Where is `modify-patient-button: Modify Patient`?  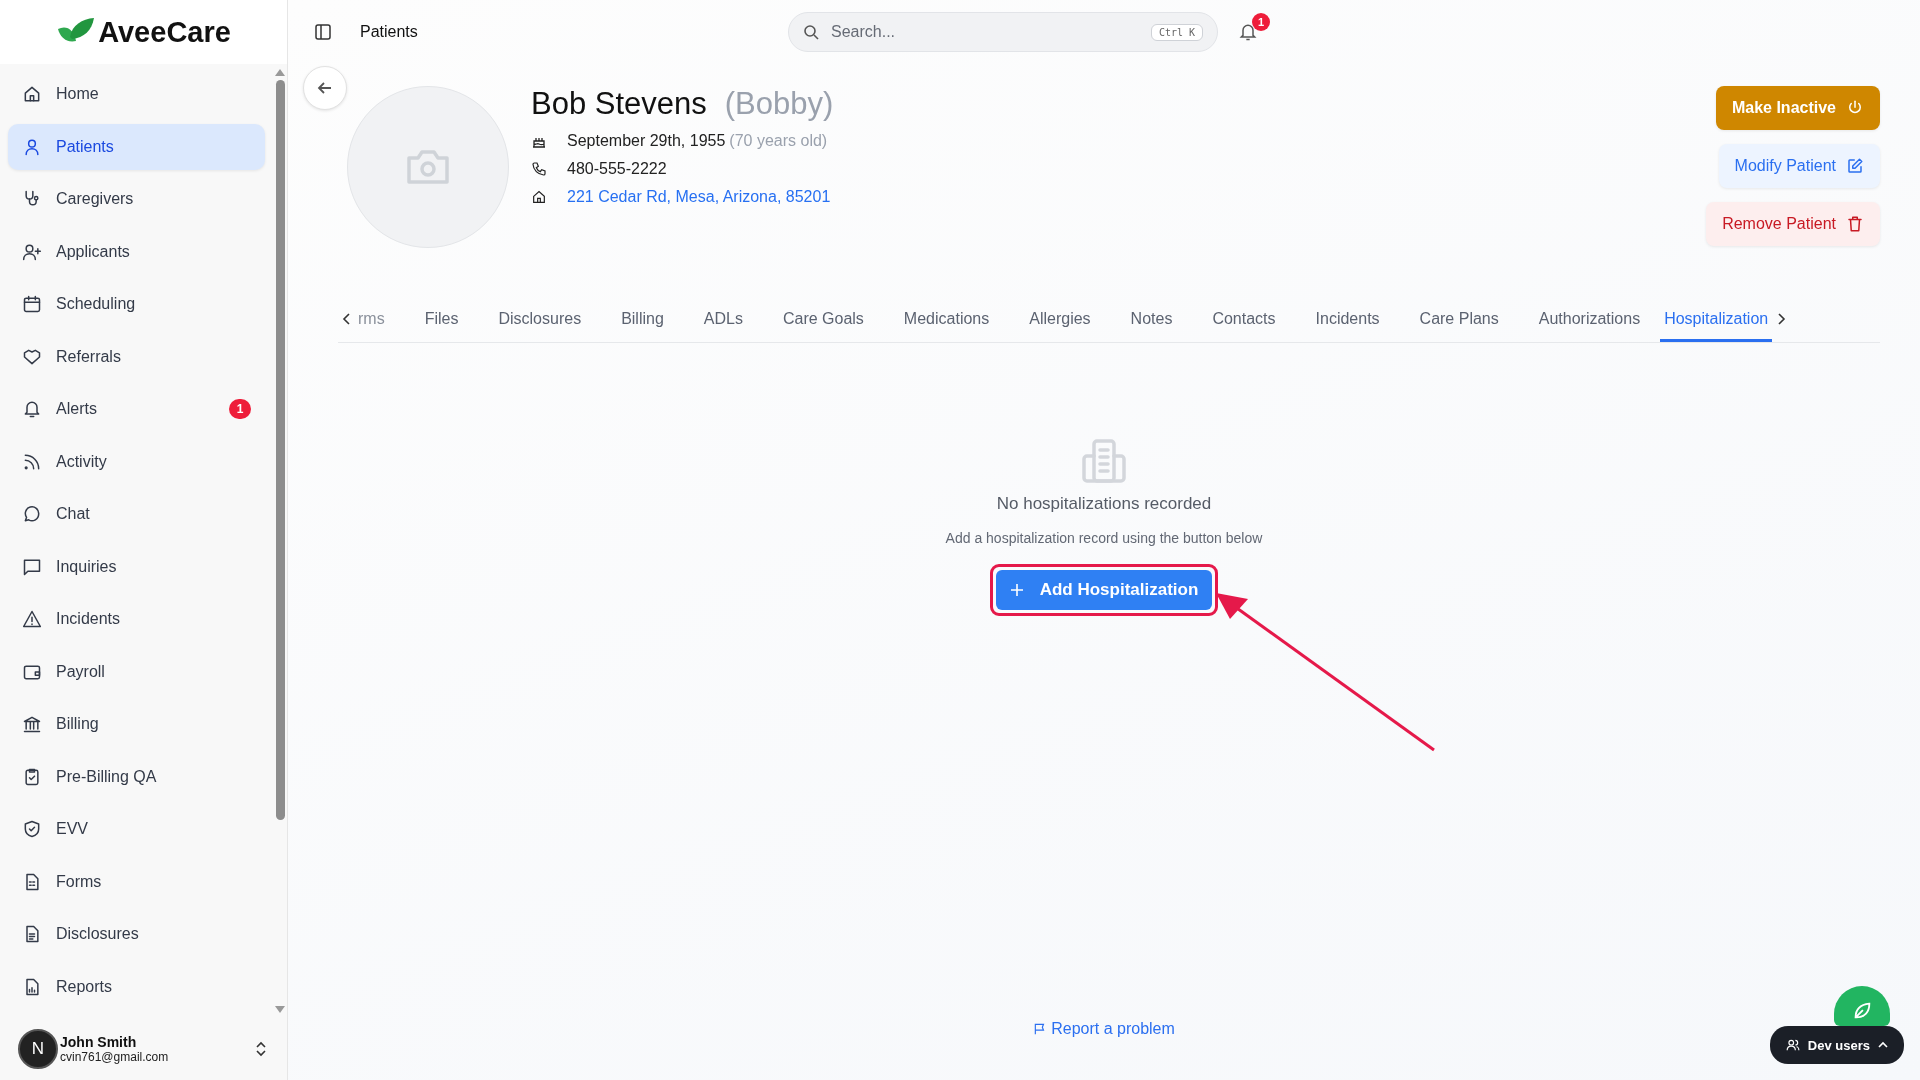
modify-patient-button: Modify Patient is located at coordinates (1799, 166).